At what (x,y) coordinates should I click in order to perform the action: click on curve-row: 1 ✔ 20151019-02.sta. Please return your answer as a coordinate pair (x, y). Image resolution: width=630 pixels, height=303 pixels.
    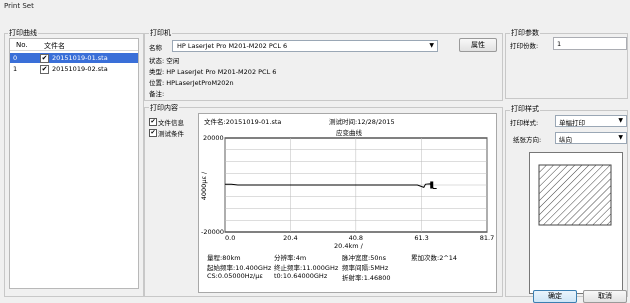
    Looking at the image, I should click on (74, 69).